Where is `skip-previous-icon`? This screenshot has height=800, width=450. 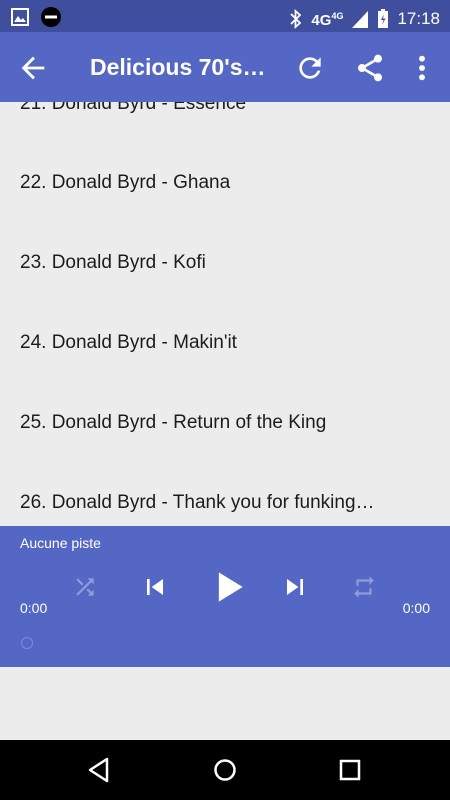
skip-previous-icon is located at coordinates (155, 587).